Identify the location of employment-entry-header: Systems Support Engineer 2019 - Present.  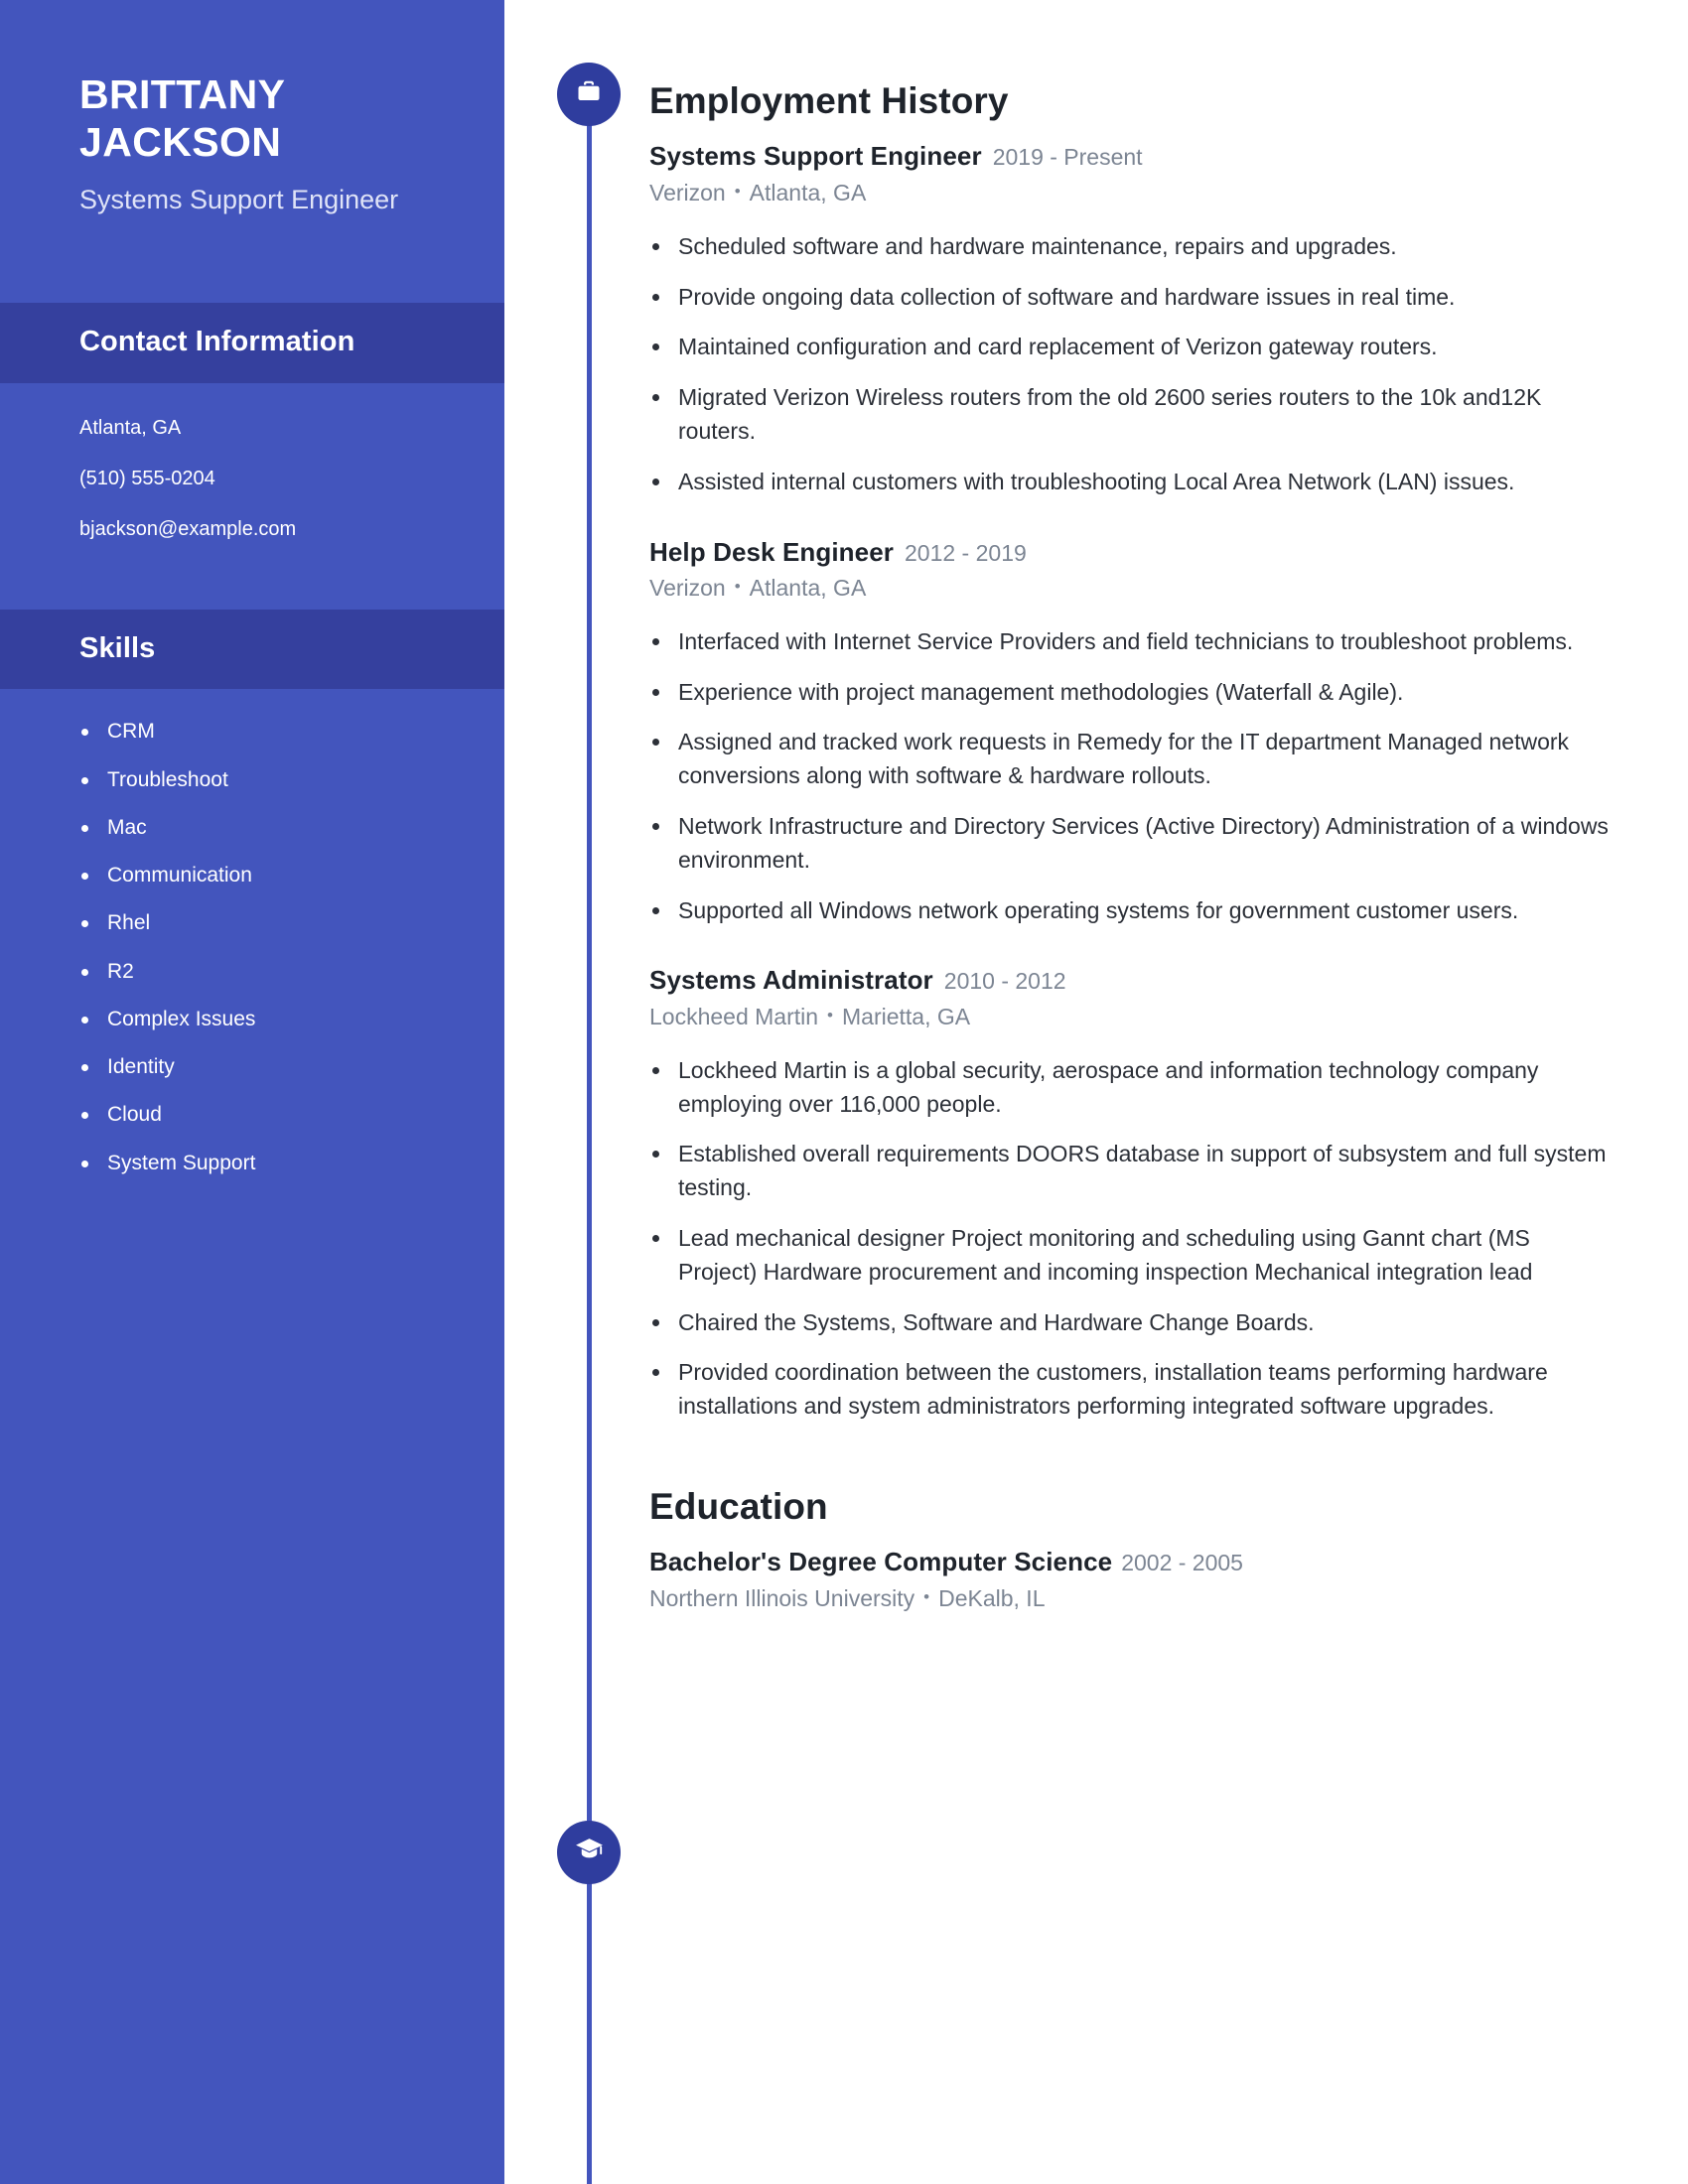
(1131, 156).